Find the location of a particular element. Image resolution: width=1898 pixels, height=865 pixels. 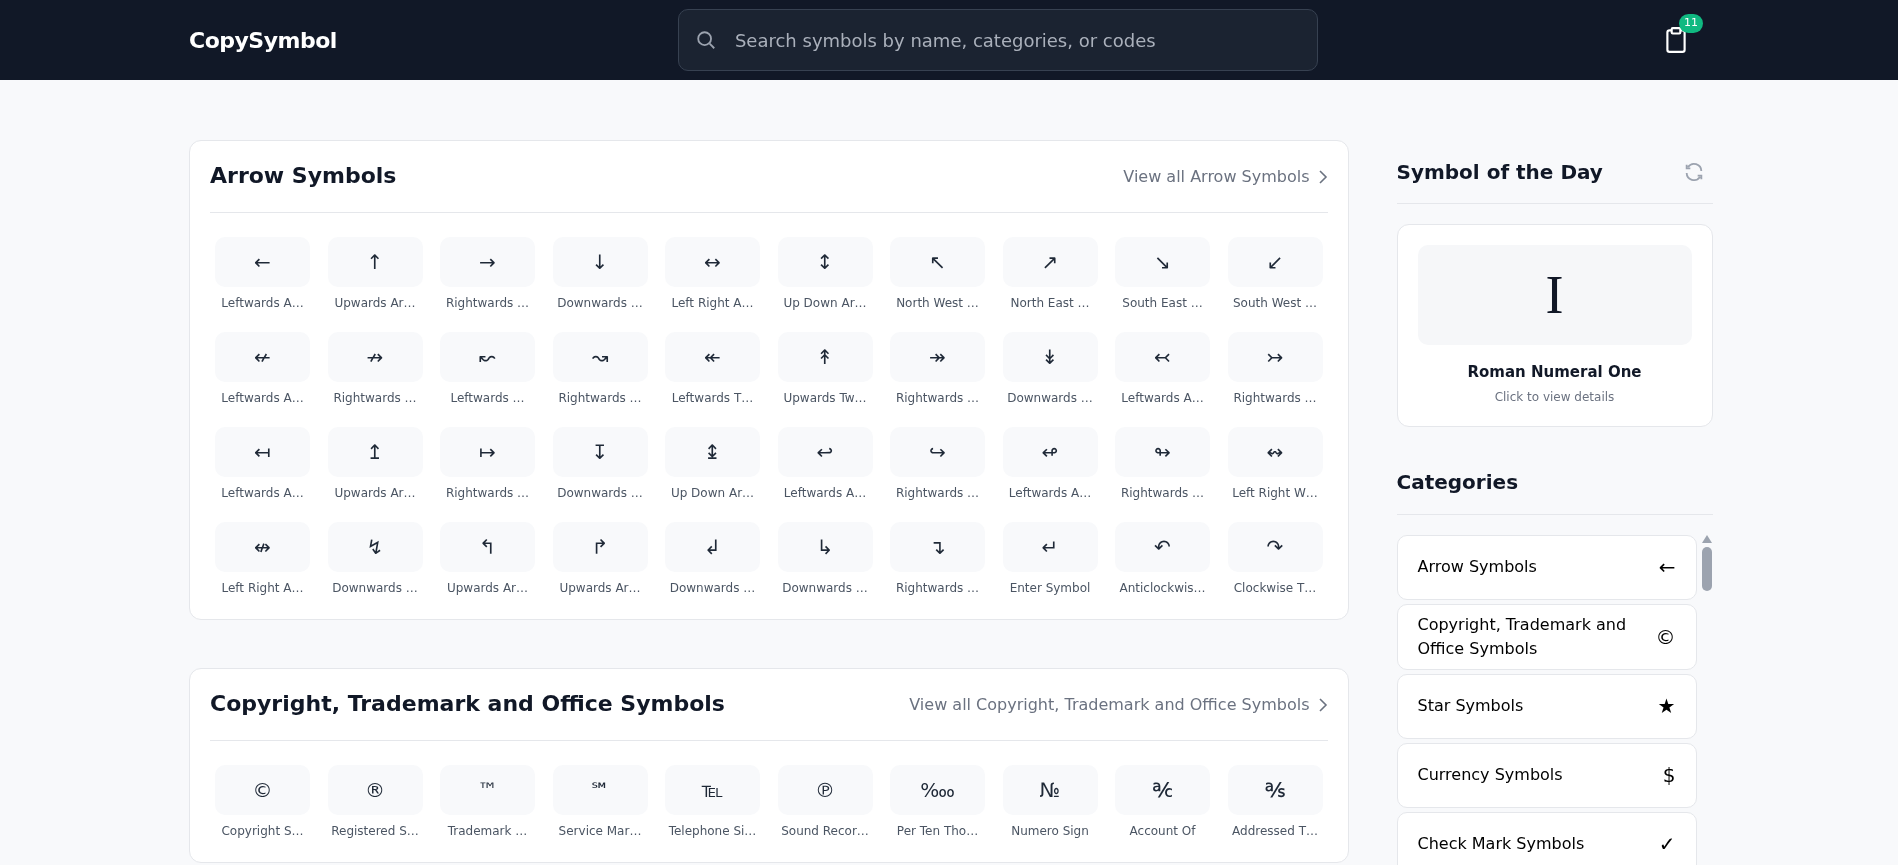

symbol-label: Numero Sign is located at coordinates (1050, 831).